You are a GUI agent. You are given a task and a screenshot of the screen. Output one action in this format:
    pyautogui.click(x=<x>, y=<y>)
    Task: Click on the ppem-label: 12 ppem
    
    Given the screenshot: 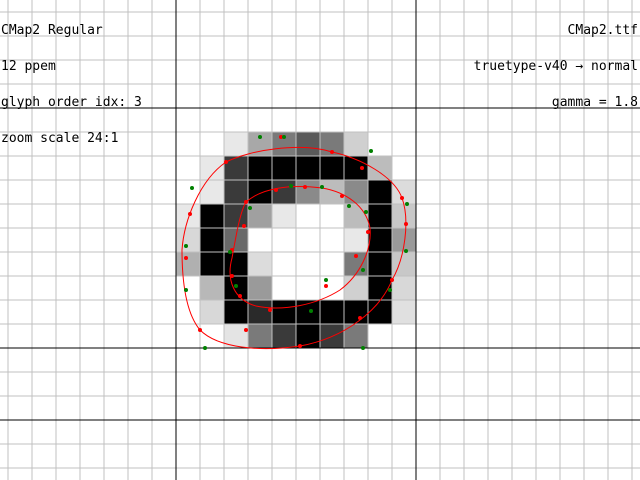 What is the action you would take?
    pyautogui.click(x=28, y=66)
    